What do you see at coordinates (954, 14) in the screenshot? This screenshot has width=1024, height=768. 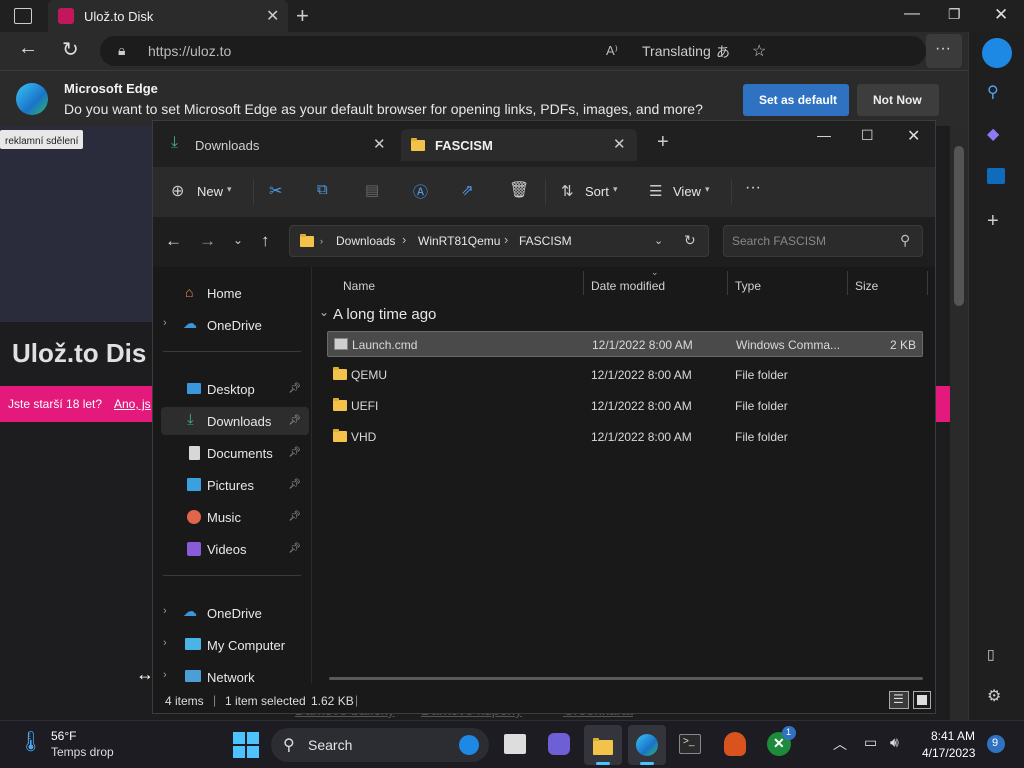 I see `restore-icon: ❐` at bounding box center [954, 14].